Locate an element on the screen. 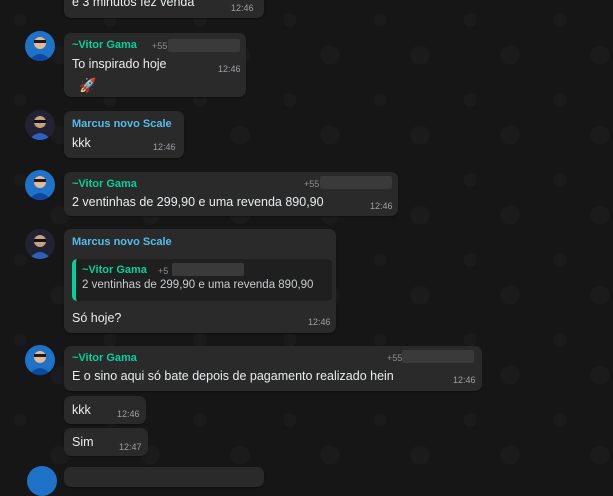 This screenshot has width=613, height=496. message-bubble: Marcus novo Scale kkk 12:46 is located at coordinates (124, 134).